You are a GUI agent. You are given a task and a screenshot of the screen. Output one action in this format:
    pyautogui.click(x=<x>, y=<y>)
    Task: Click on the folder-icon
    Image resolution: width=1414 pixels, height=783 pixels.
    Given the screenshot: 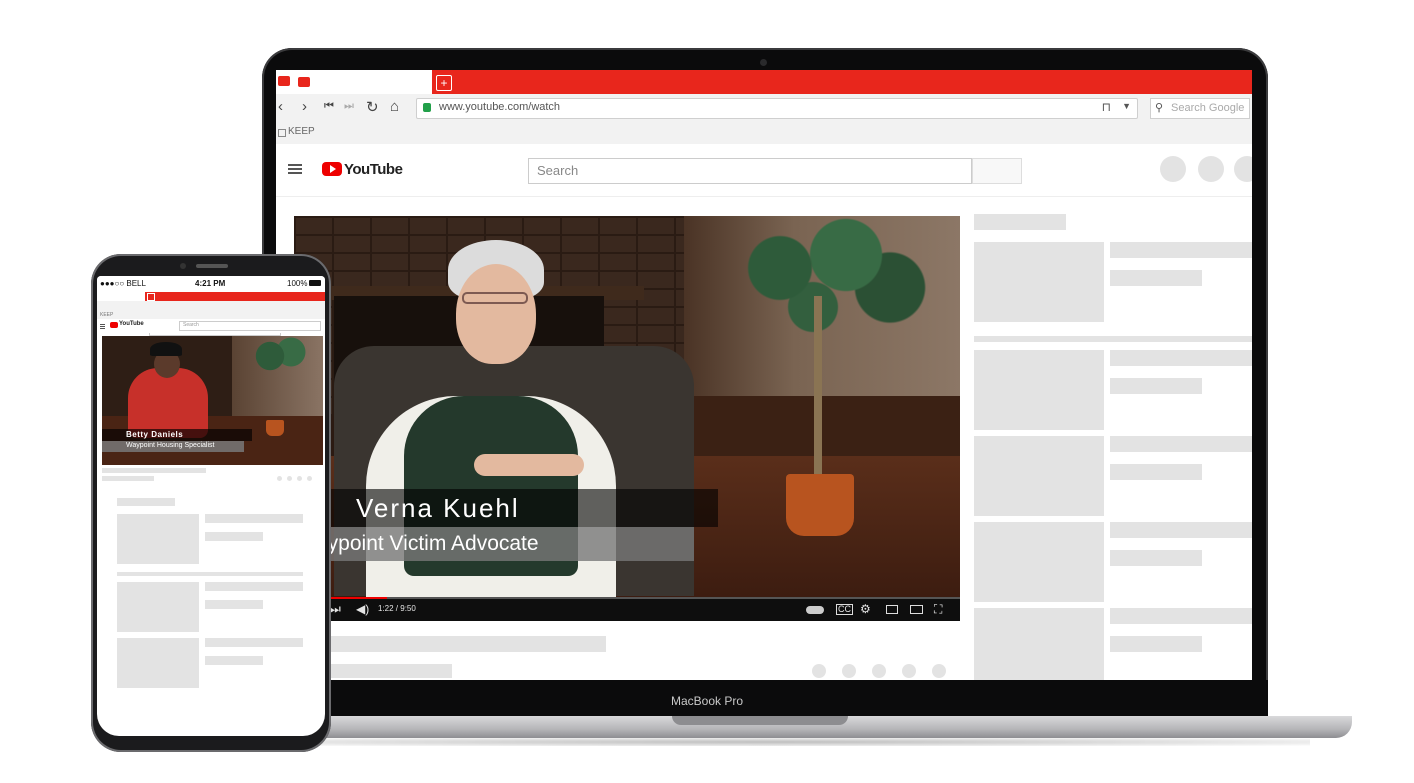 What is the action you would take?
    pyautogui.click(x=282, y=133)
    